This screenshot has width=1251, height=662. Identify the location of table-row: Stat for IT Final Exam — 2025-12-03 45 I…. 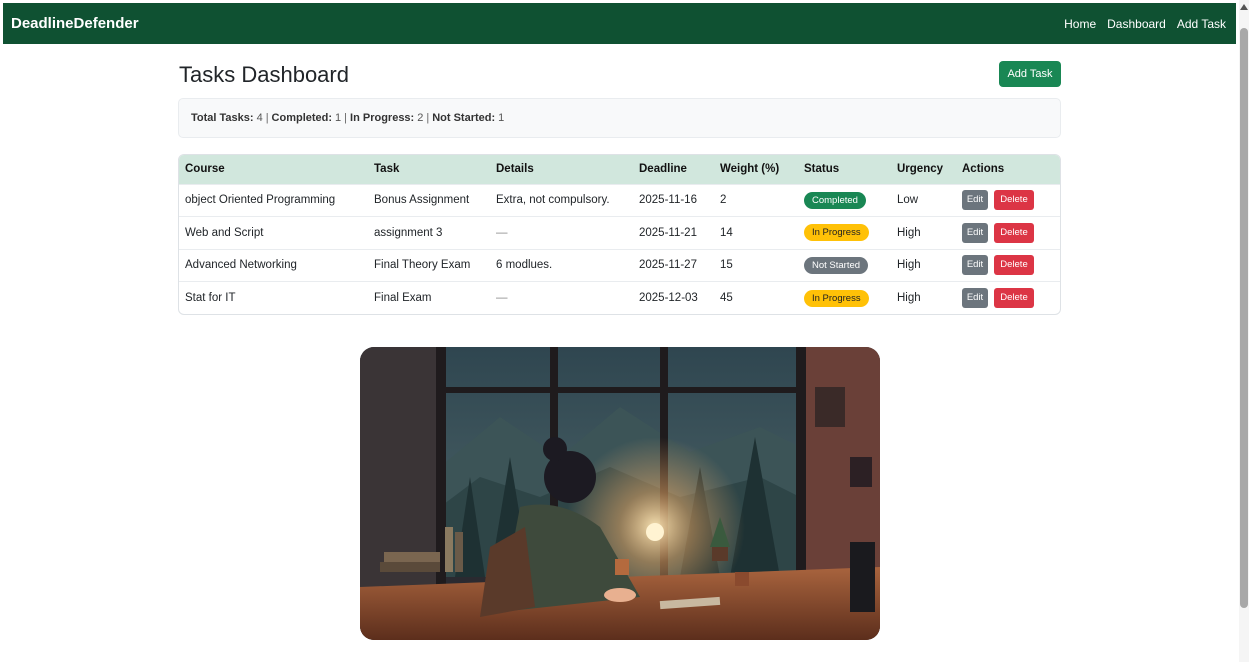
(619, 297).